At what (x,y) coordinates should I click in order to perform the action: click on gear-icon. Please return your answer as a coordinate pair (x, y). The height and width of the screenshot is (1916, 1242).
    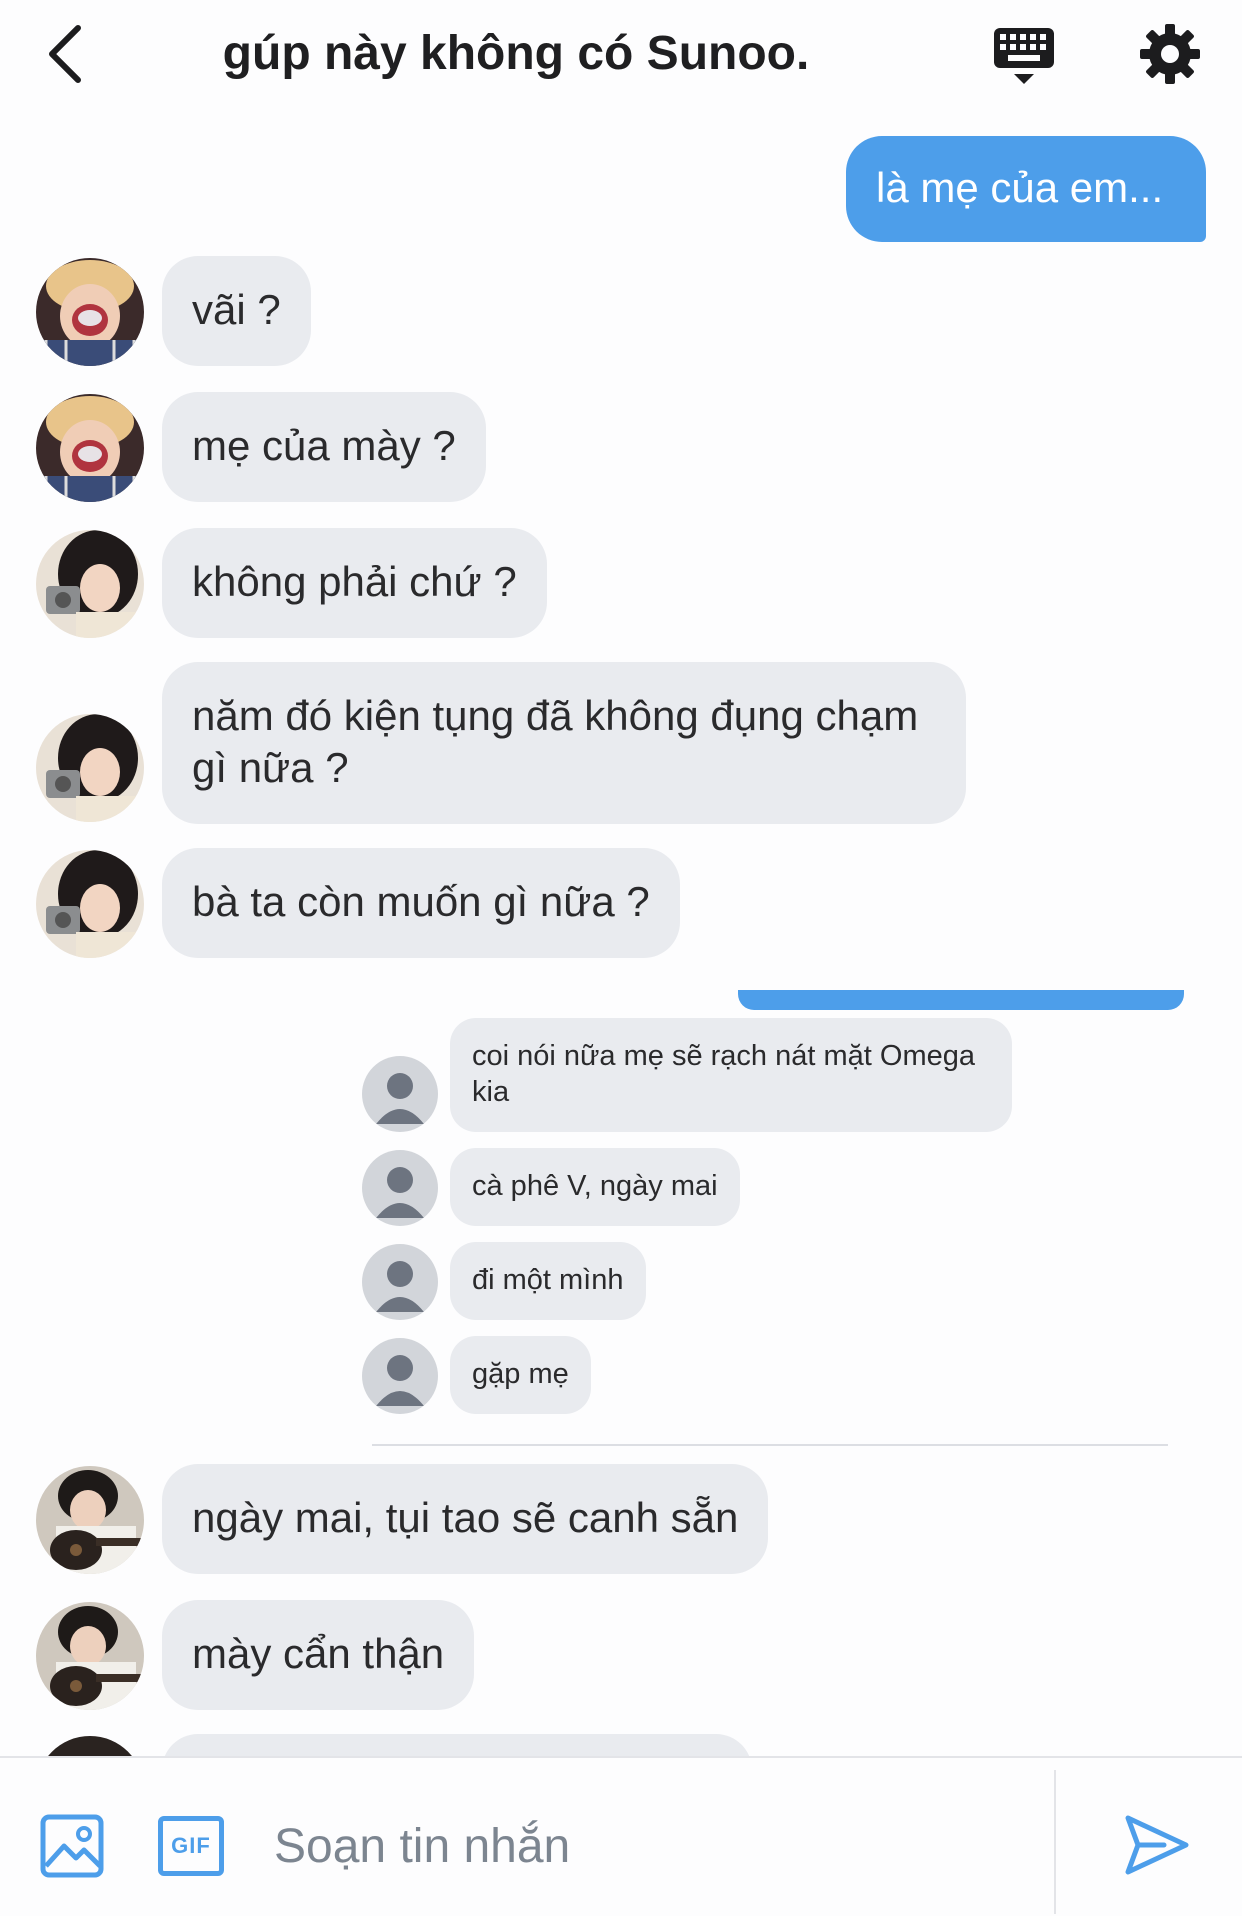
    Looking at the image, I should click on (1170, 54).